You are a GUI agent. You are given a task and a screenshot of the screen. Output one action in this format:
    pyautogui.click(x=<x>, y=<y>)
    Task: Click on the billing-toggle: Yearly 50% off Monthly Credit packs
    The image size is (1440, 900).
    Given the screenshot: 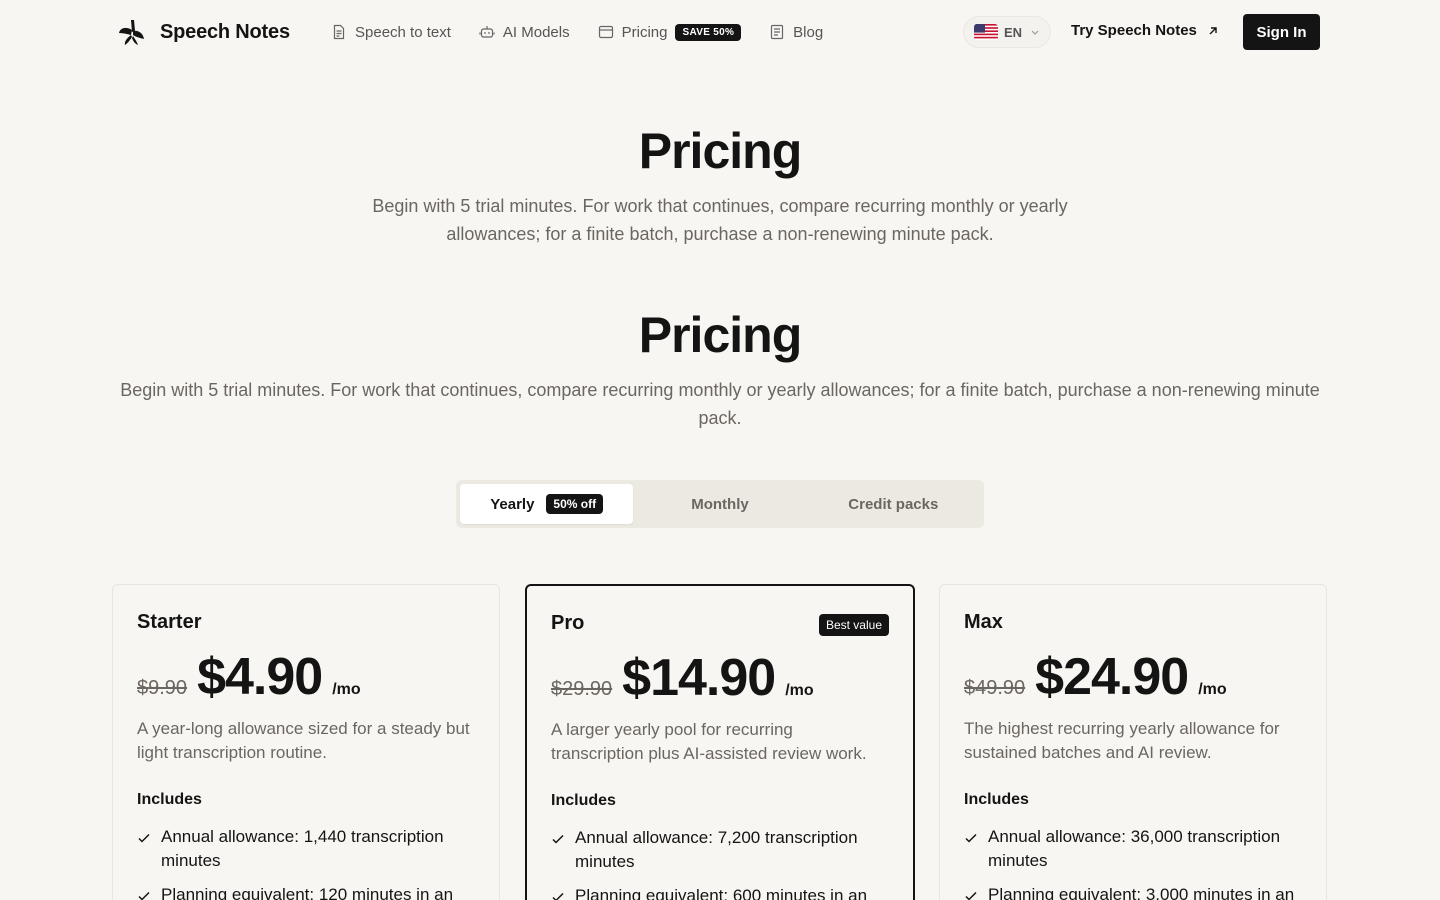 What is the action you would take?
    pyautogui.click(x=720, y=504)
    